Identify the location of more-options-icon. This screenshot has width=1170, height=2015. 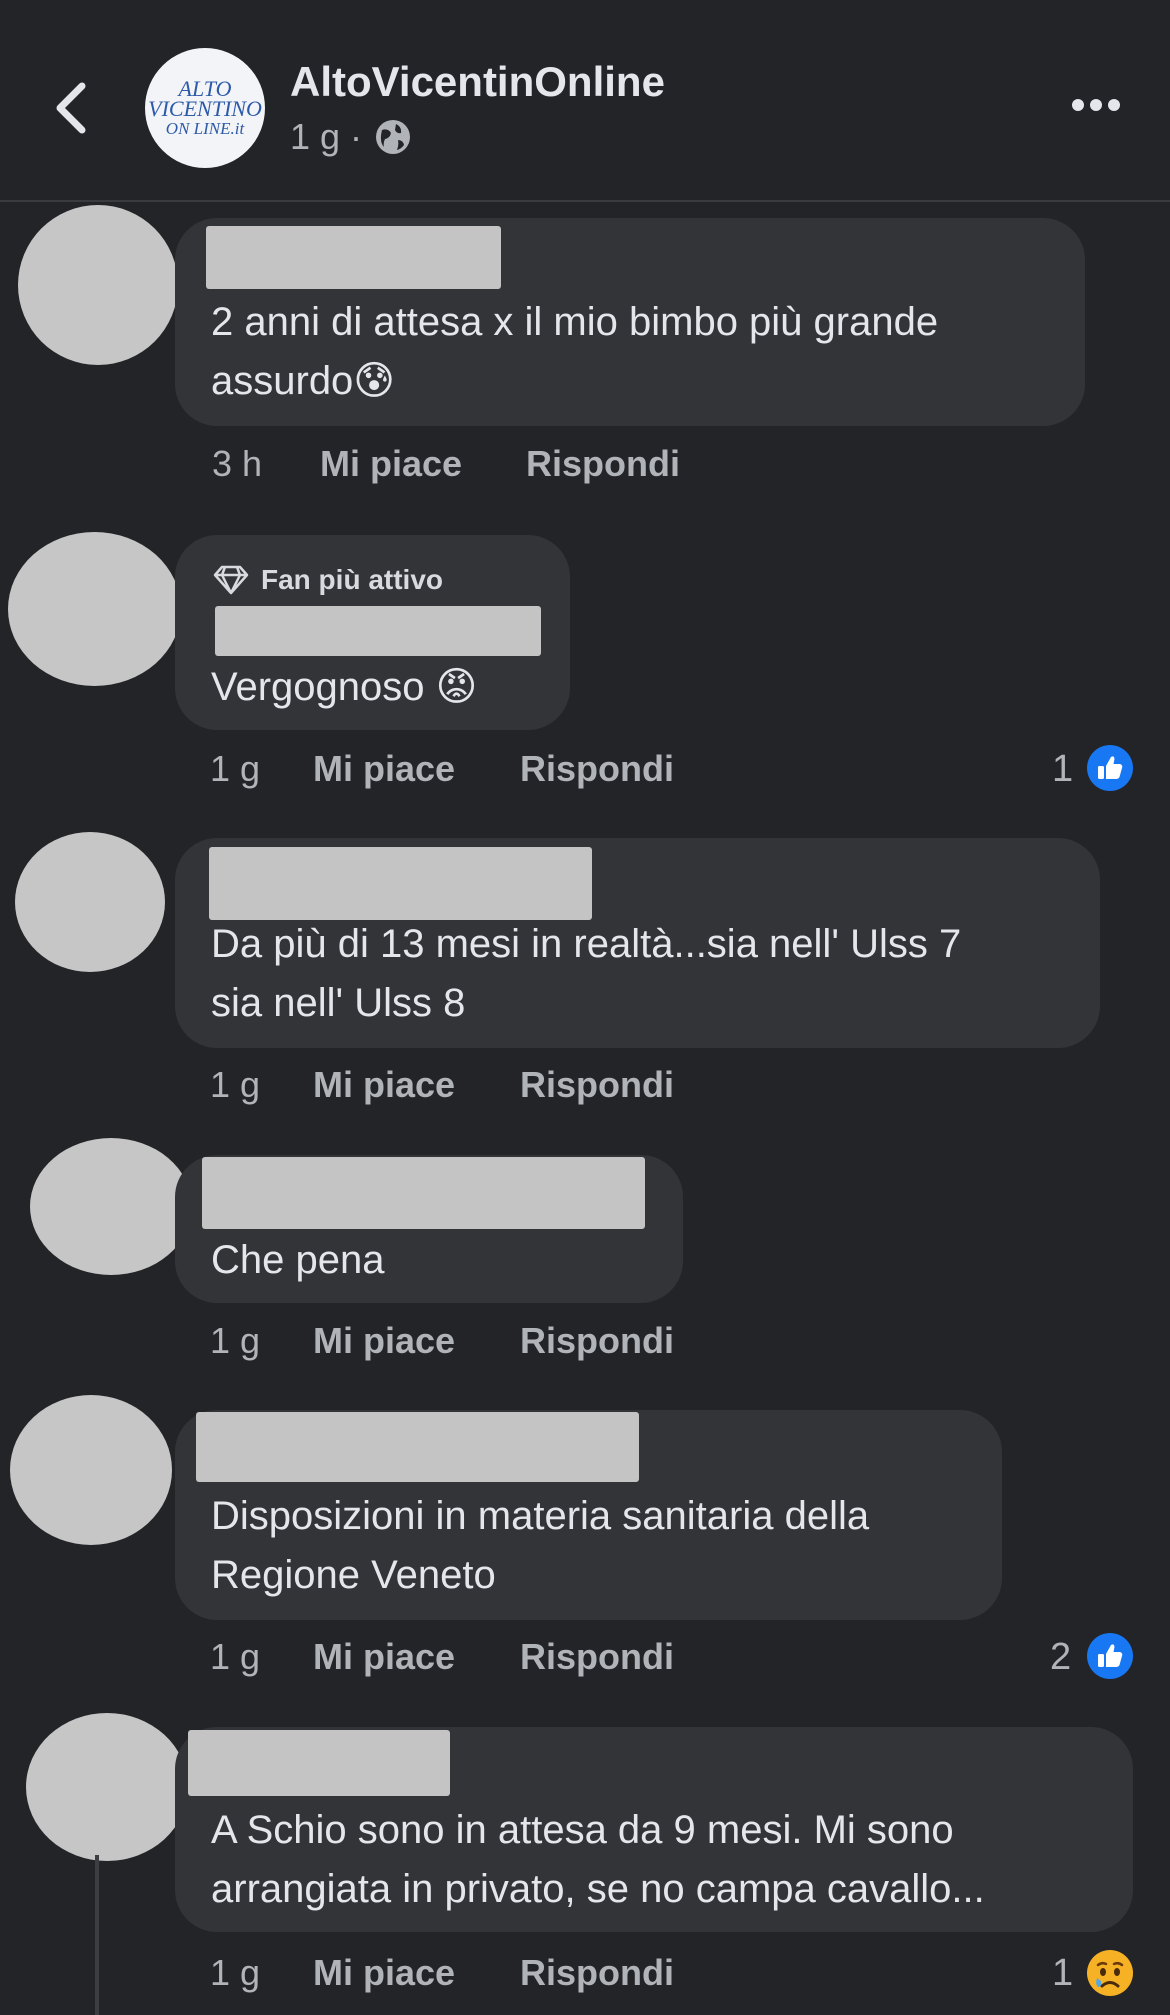
(1096, 105).